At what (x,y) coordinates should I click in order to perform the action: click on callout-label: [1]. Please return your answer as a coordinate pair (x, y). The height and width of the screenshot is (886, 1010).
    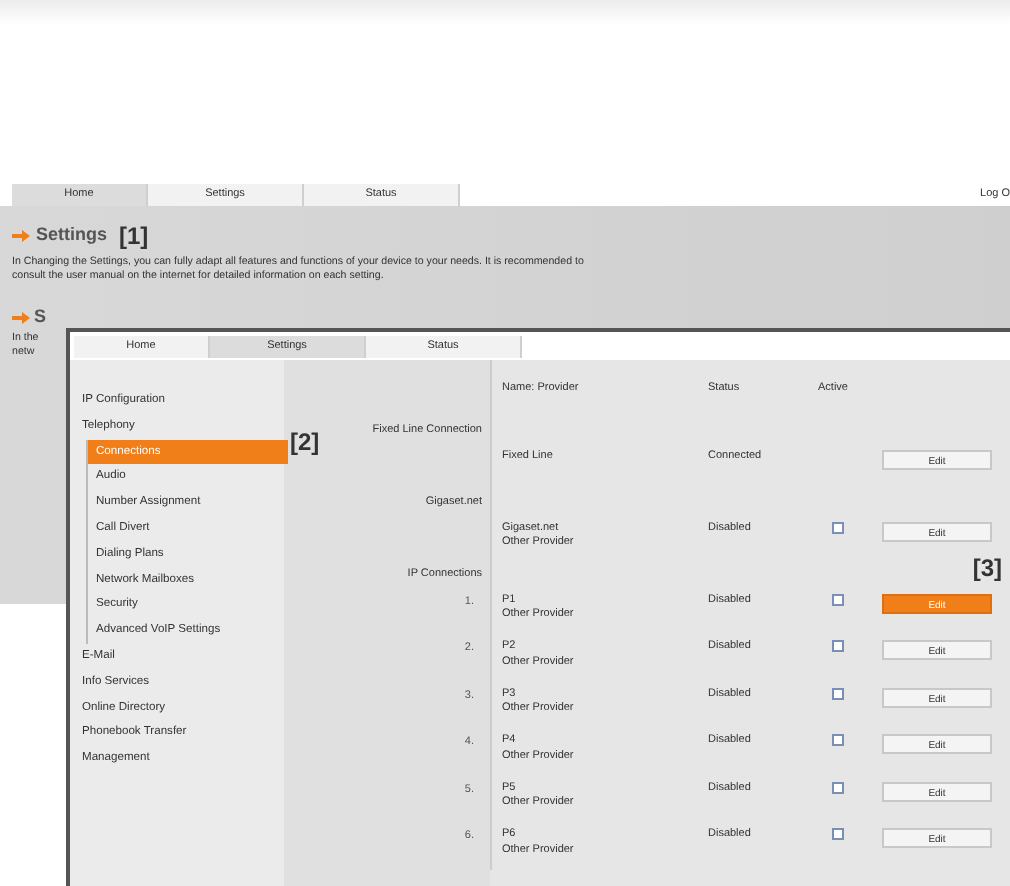
    Looking at the image, I should click on (134, 237).